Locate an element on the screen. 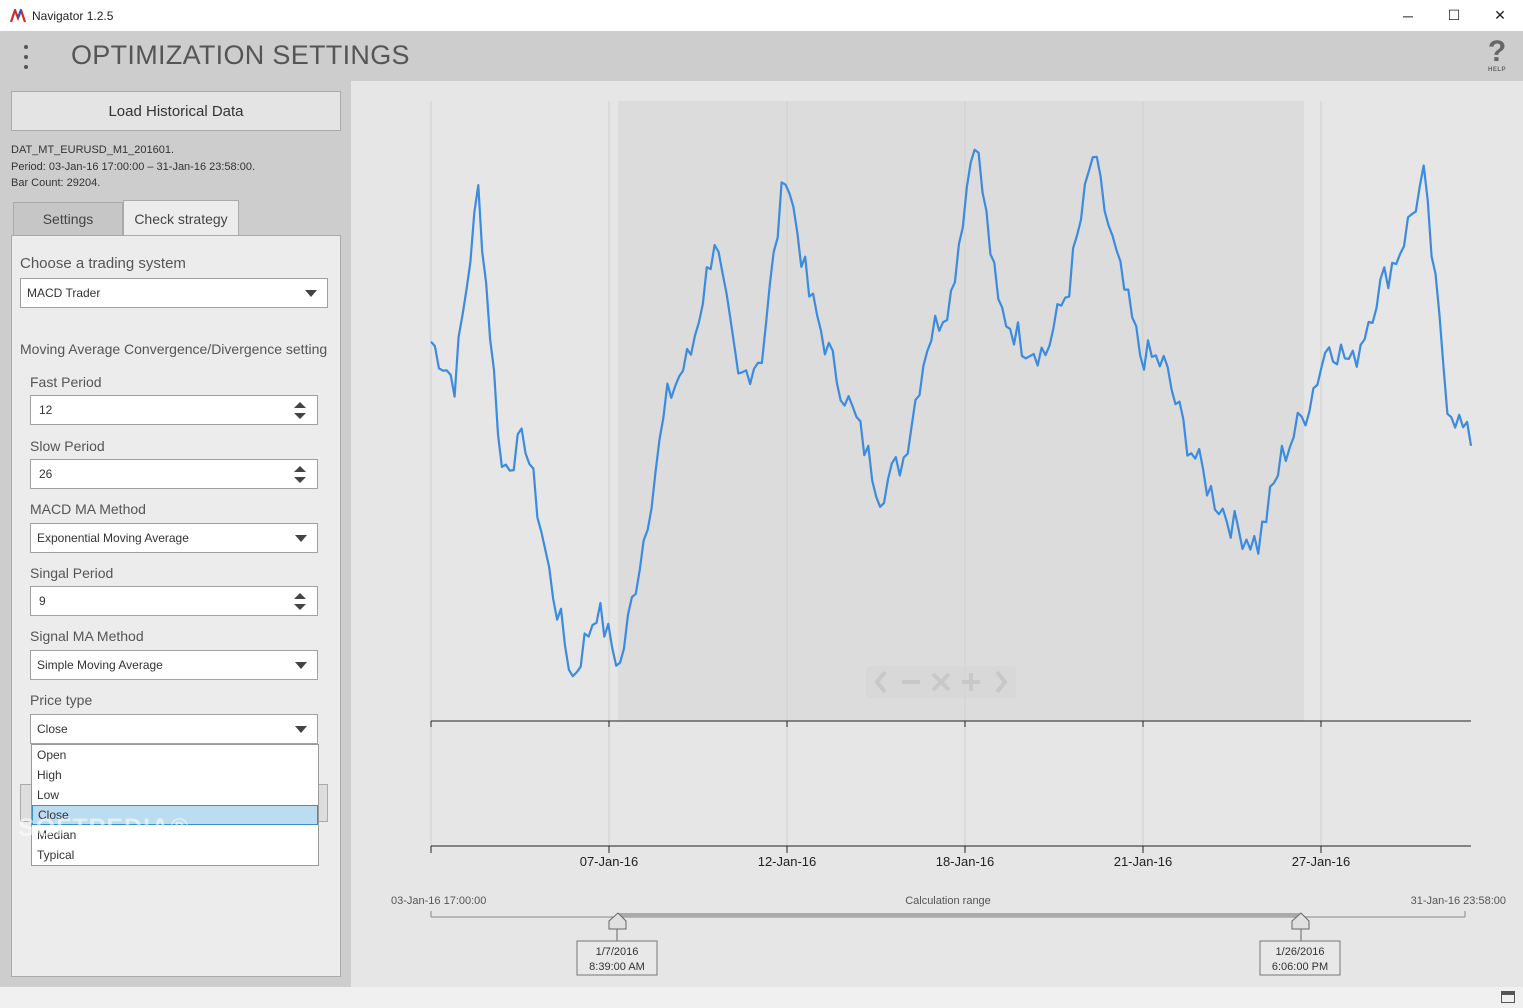 Image resolution: width=1523 pixels, height=1008 pixels. macd-ma-method-label: MACD MA Method is located at coordinates (88, 509).